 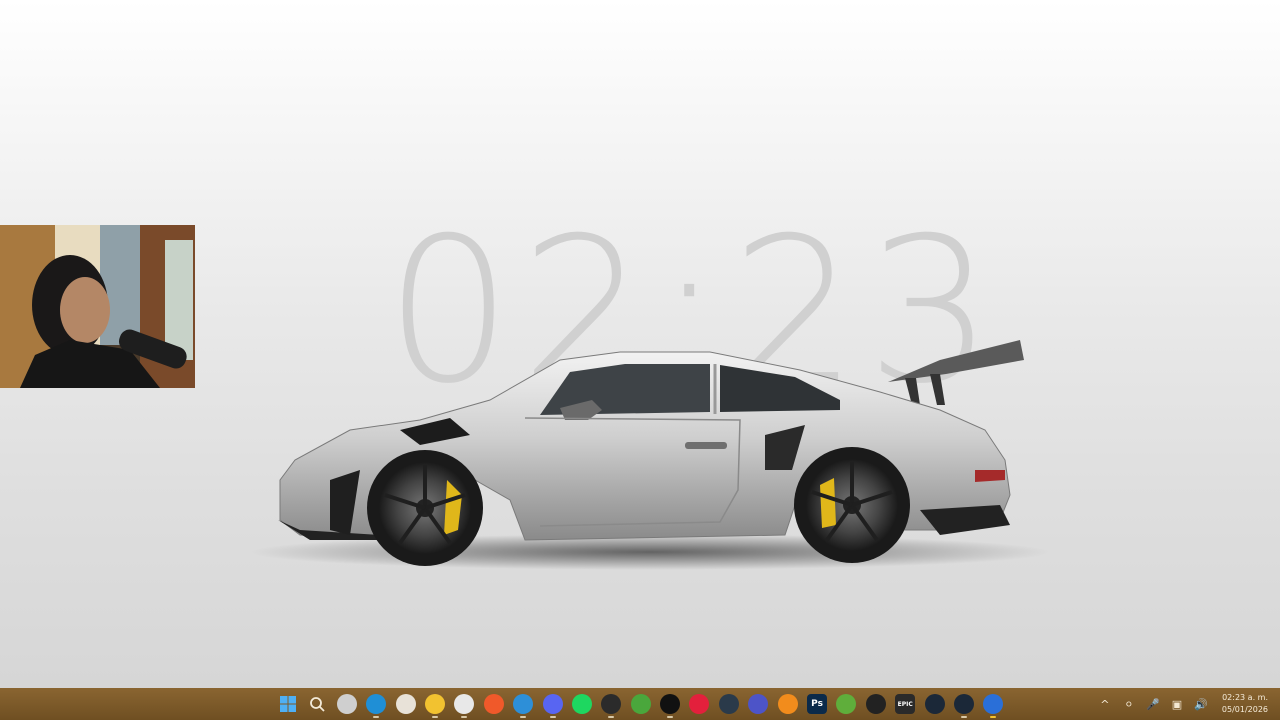 I want to click on vscode-app, so click(x=523, y=706).